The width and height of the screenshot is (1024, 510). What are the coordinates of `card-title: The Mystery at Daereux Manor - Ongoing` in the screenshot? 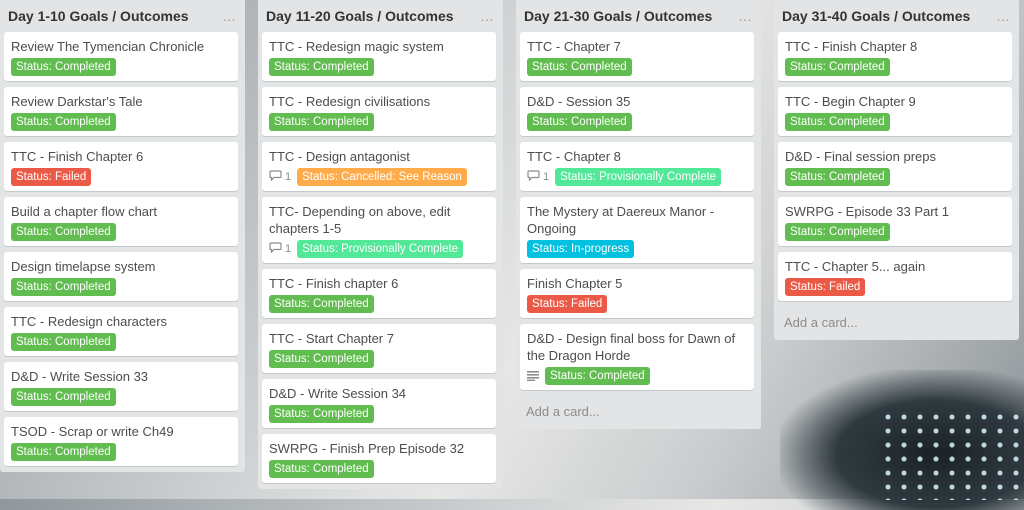 It's located at (621, 220).